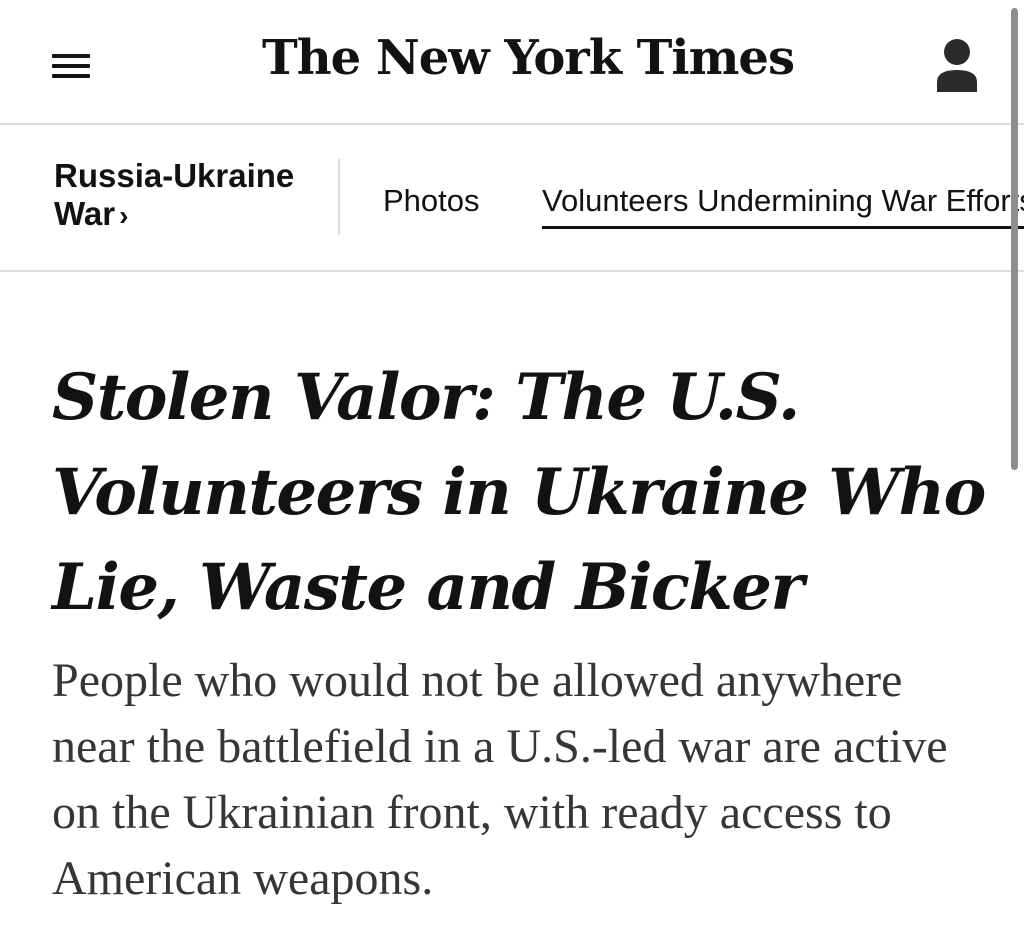 This screenshot has height=936, width=1024. What do you see at coordinates (174, 194) in the screenshot?
I see `section-label: Russia-Ukraine War` at bounding box center [174, 194].